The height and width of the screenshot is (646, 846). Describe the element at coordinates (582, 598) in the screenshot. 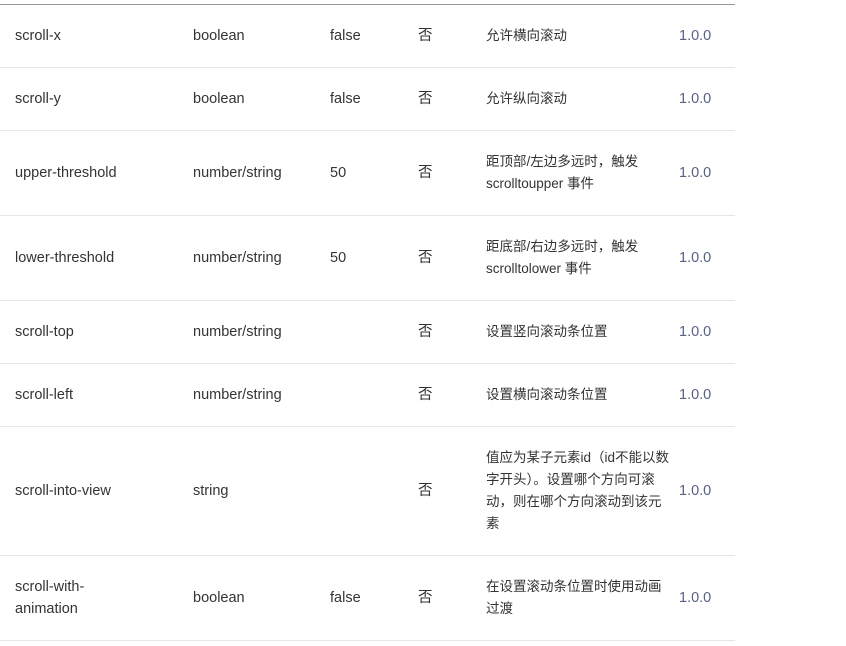

I see `property-description: 在设置滚动条位置时使用动画过渡` at that location.